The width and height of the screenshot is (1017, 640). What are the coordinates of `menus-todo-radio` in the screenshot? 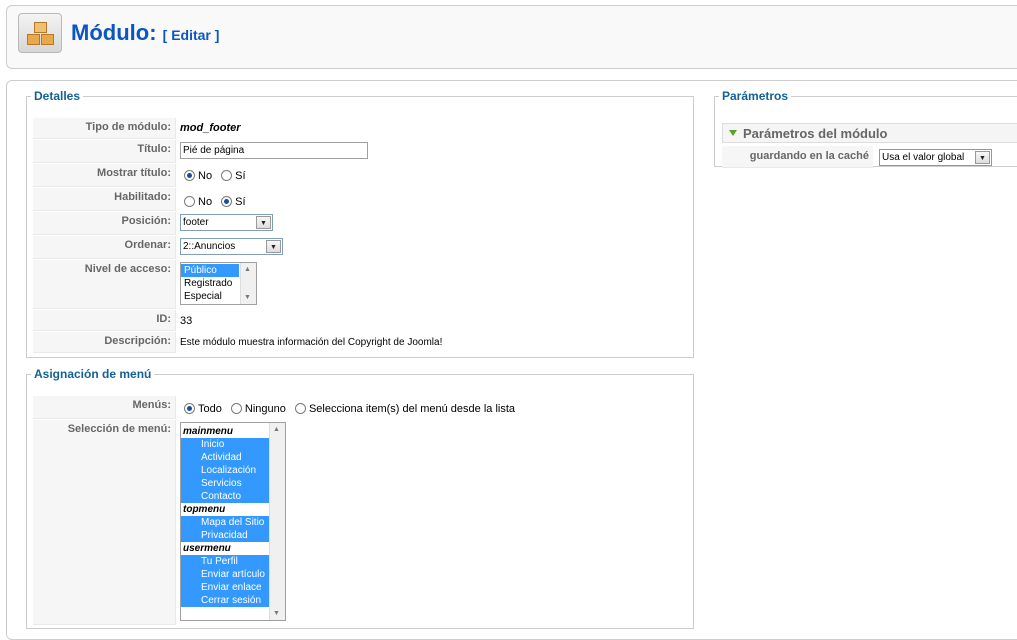 It's located at (189, 408).